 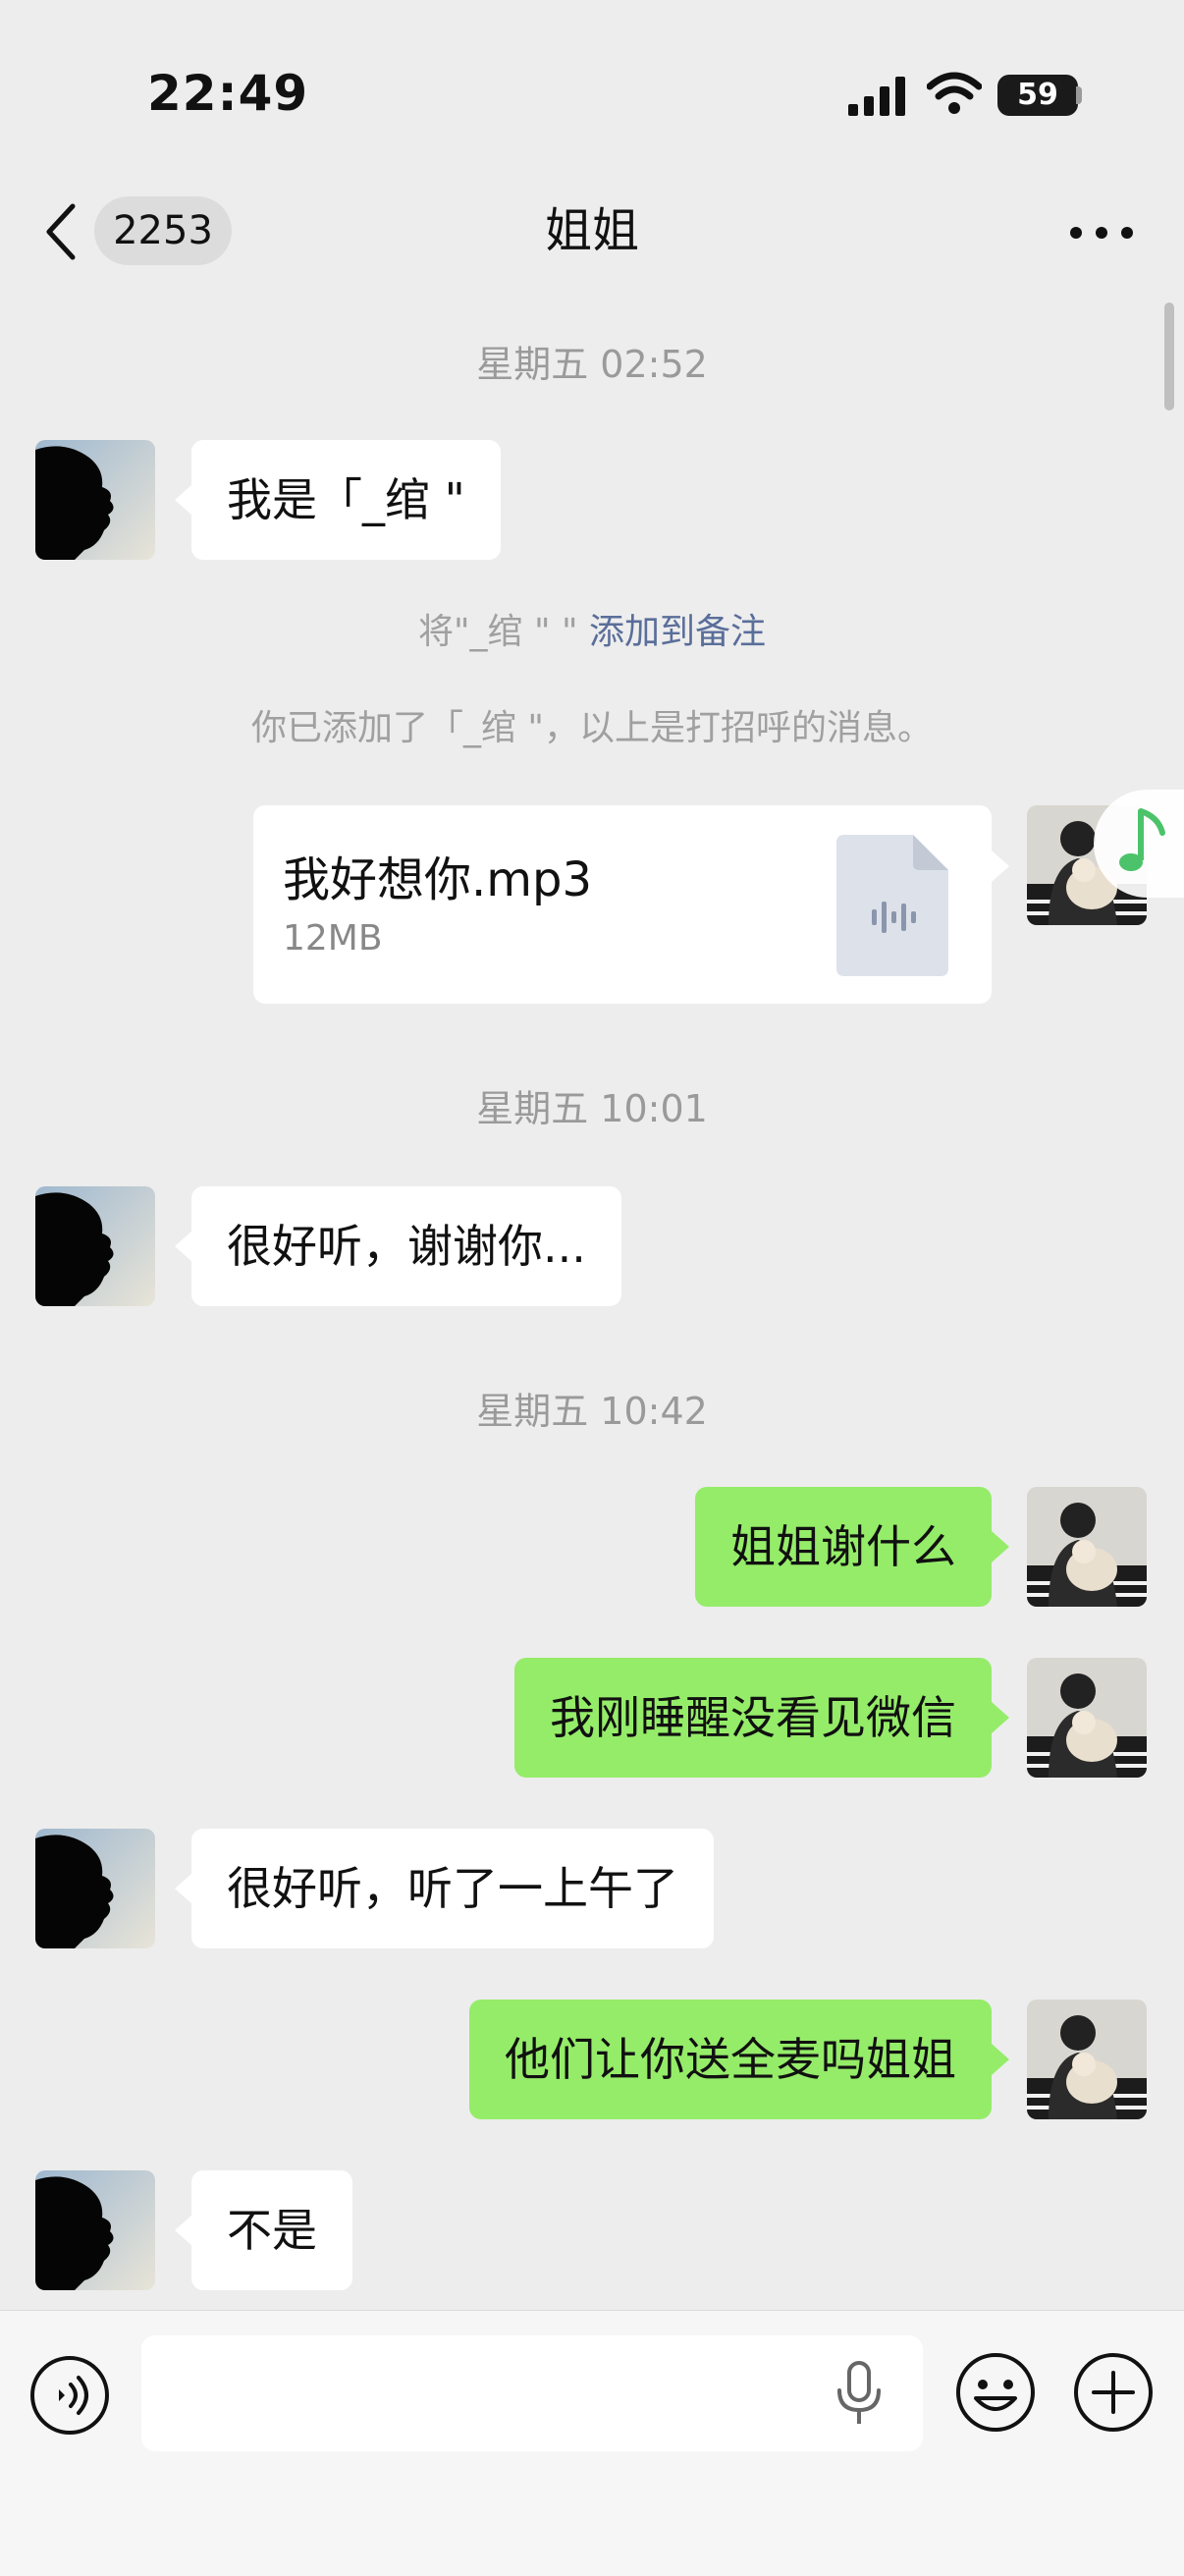 What do you see at coordinates (592, 364) in the screenshot?
I see `timestamp: 星期五 02:52` at bounding box center [592, 364].